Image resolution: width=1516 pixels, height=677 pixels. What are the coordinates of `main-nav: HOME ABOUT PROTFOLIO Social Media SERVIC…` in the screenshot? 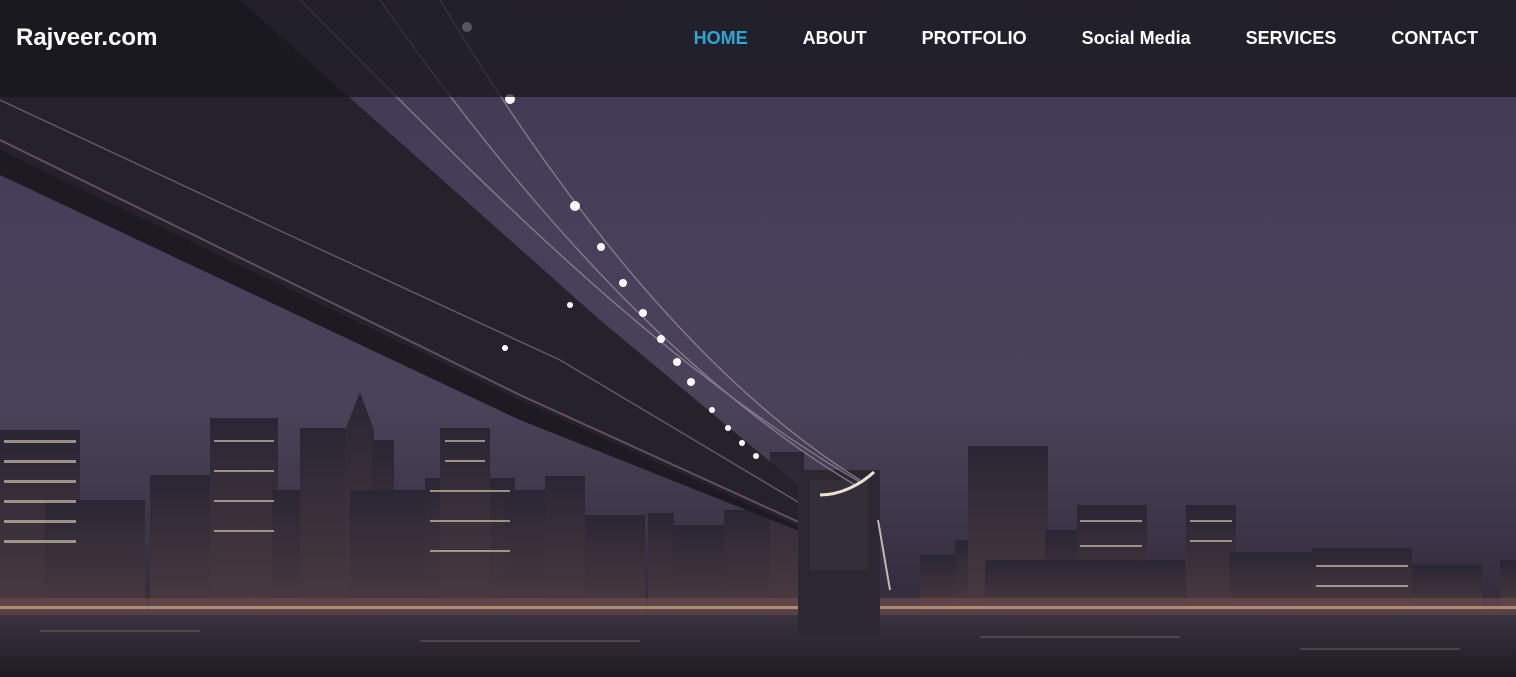 It's located at (1058, 38).